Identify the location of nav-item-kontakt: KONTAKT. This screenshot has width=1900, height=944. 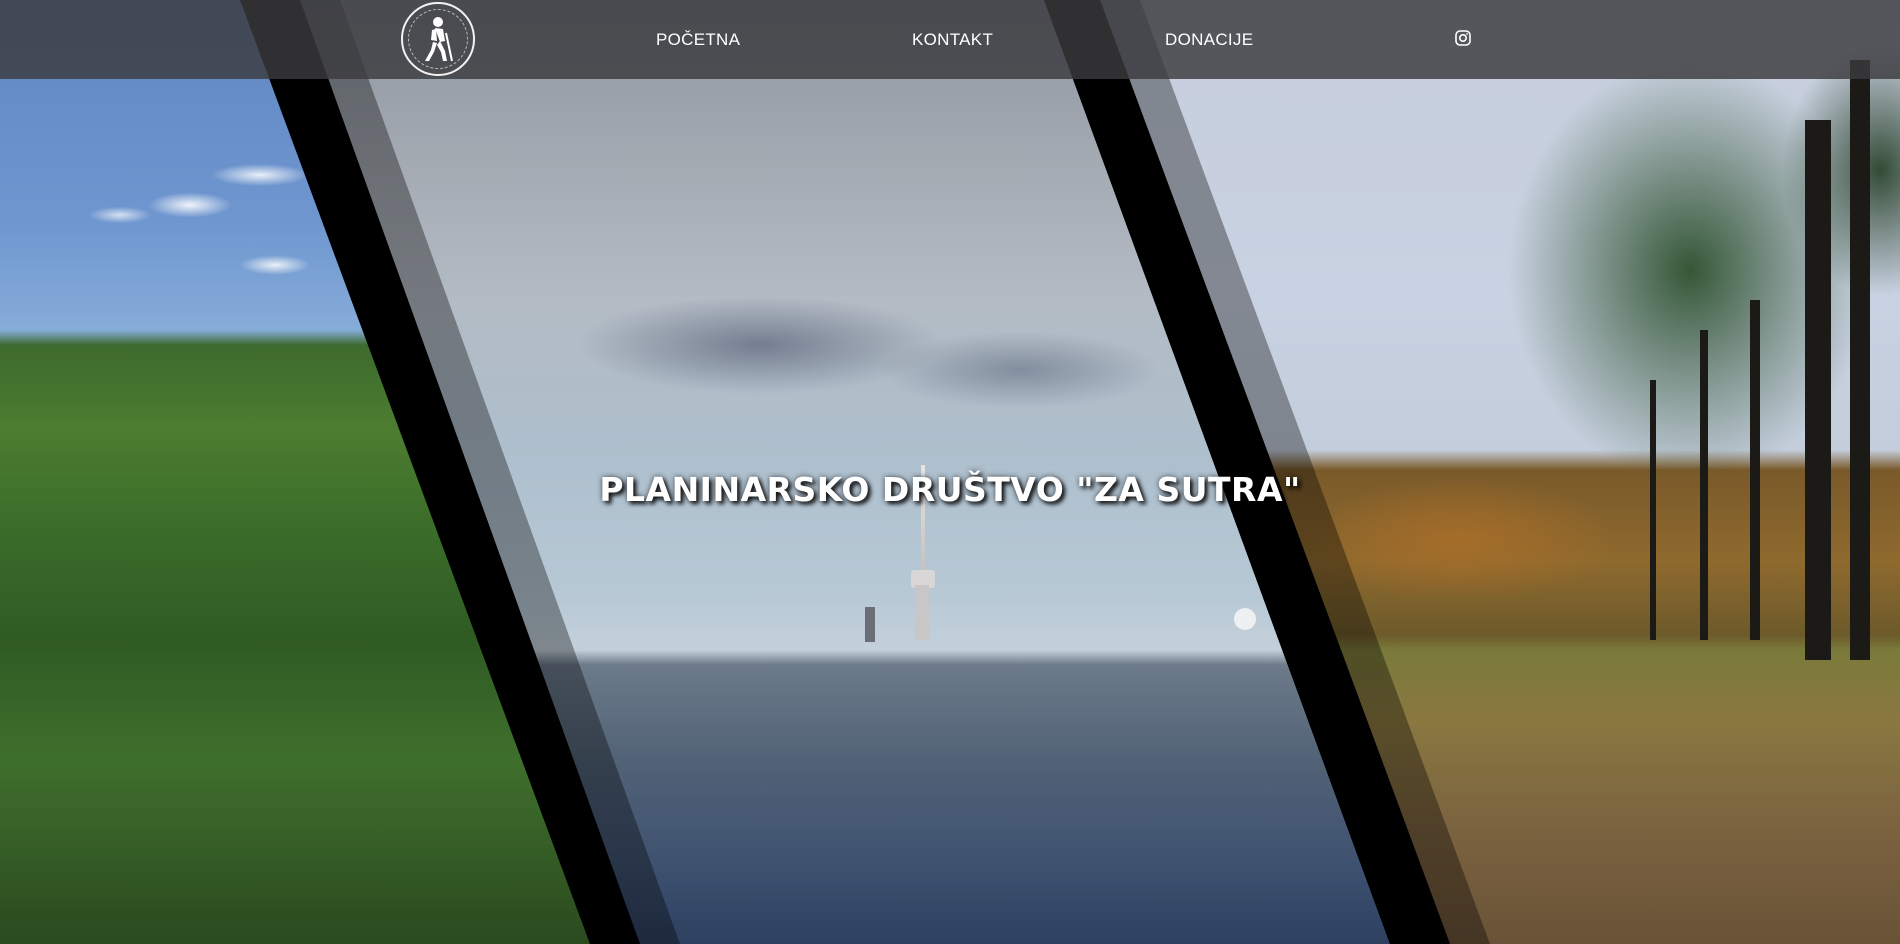
(952, 39).